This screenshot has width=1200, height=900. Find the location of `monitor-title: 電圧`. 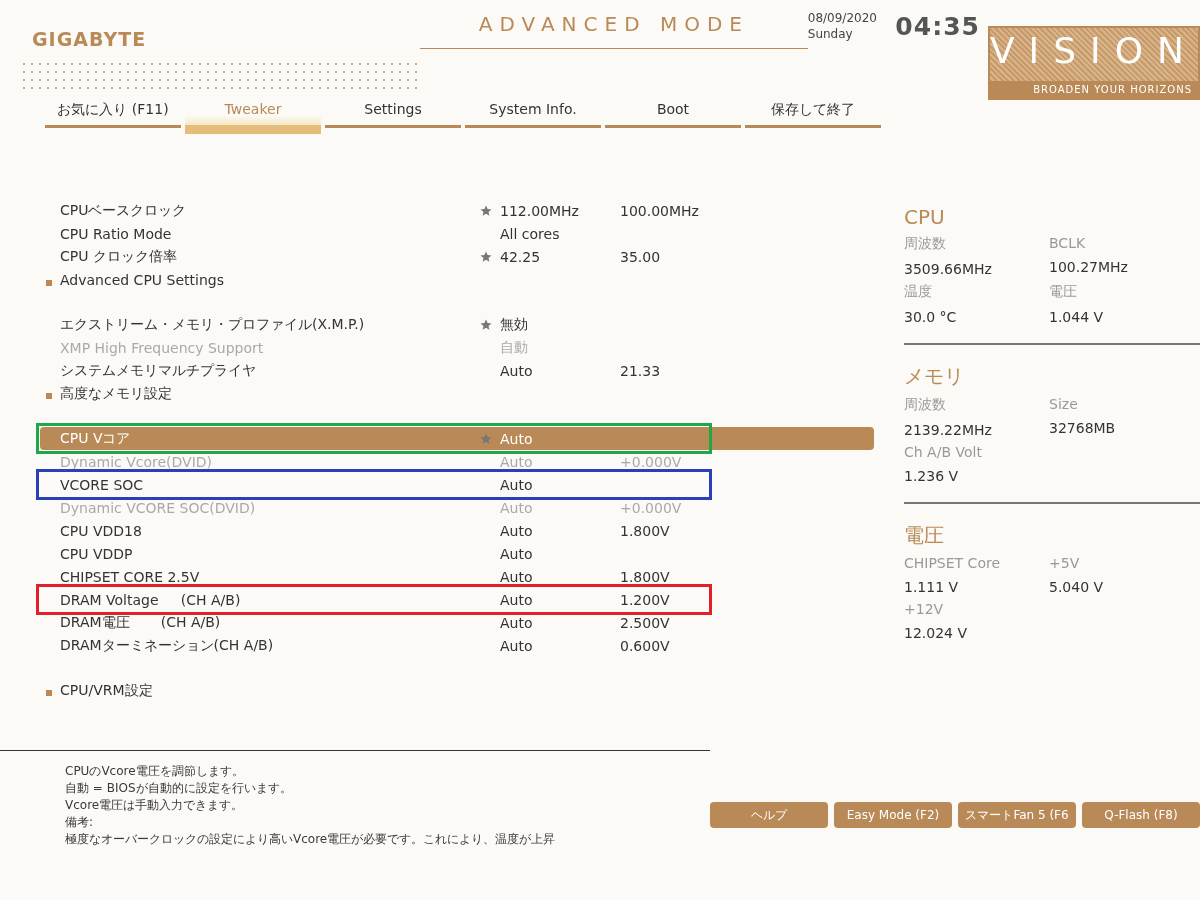

monitor-title: 電圧 is located at coordinates (924, 535).